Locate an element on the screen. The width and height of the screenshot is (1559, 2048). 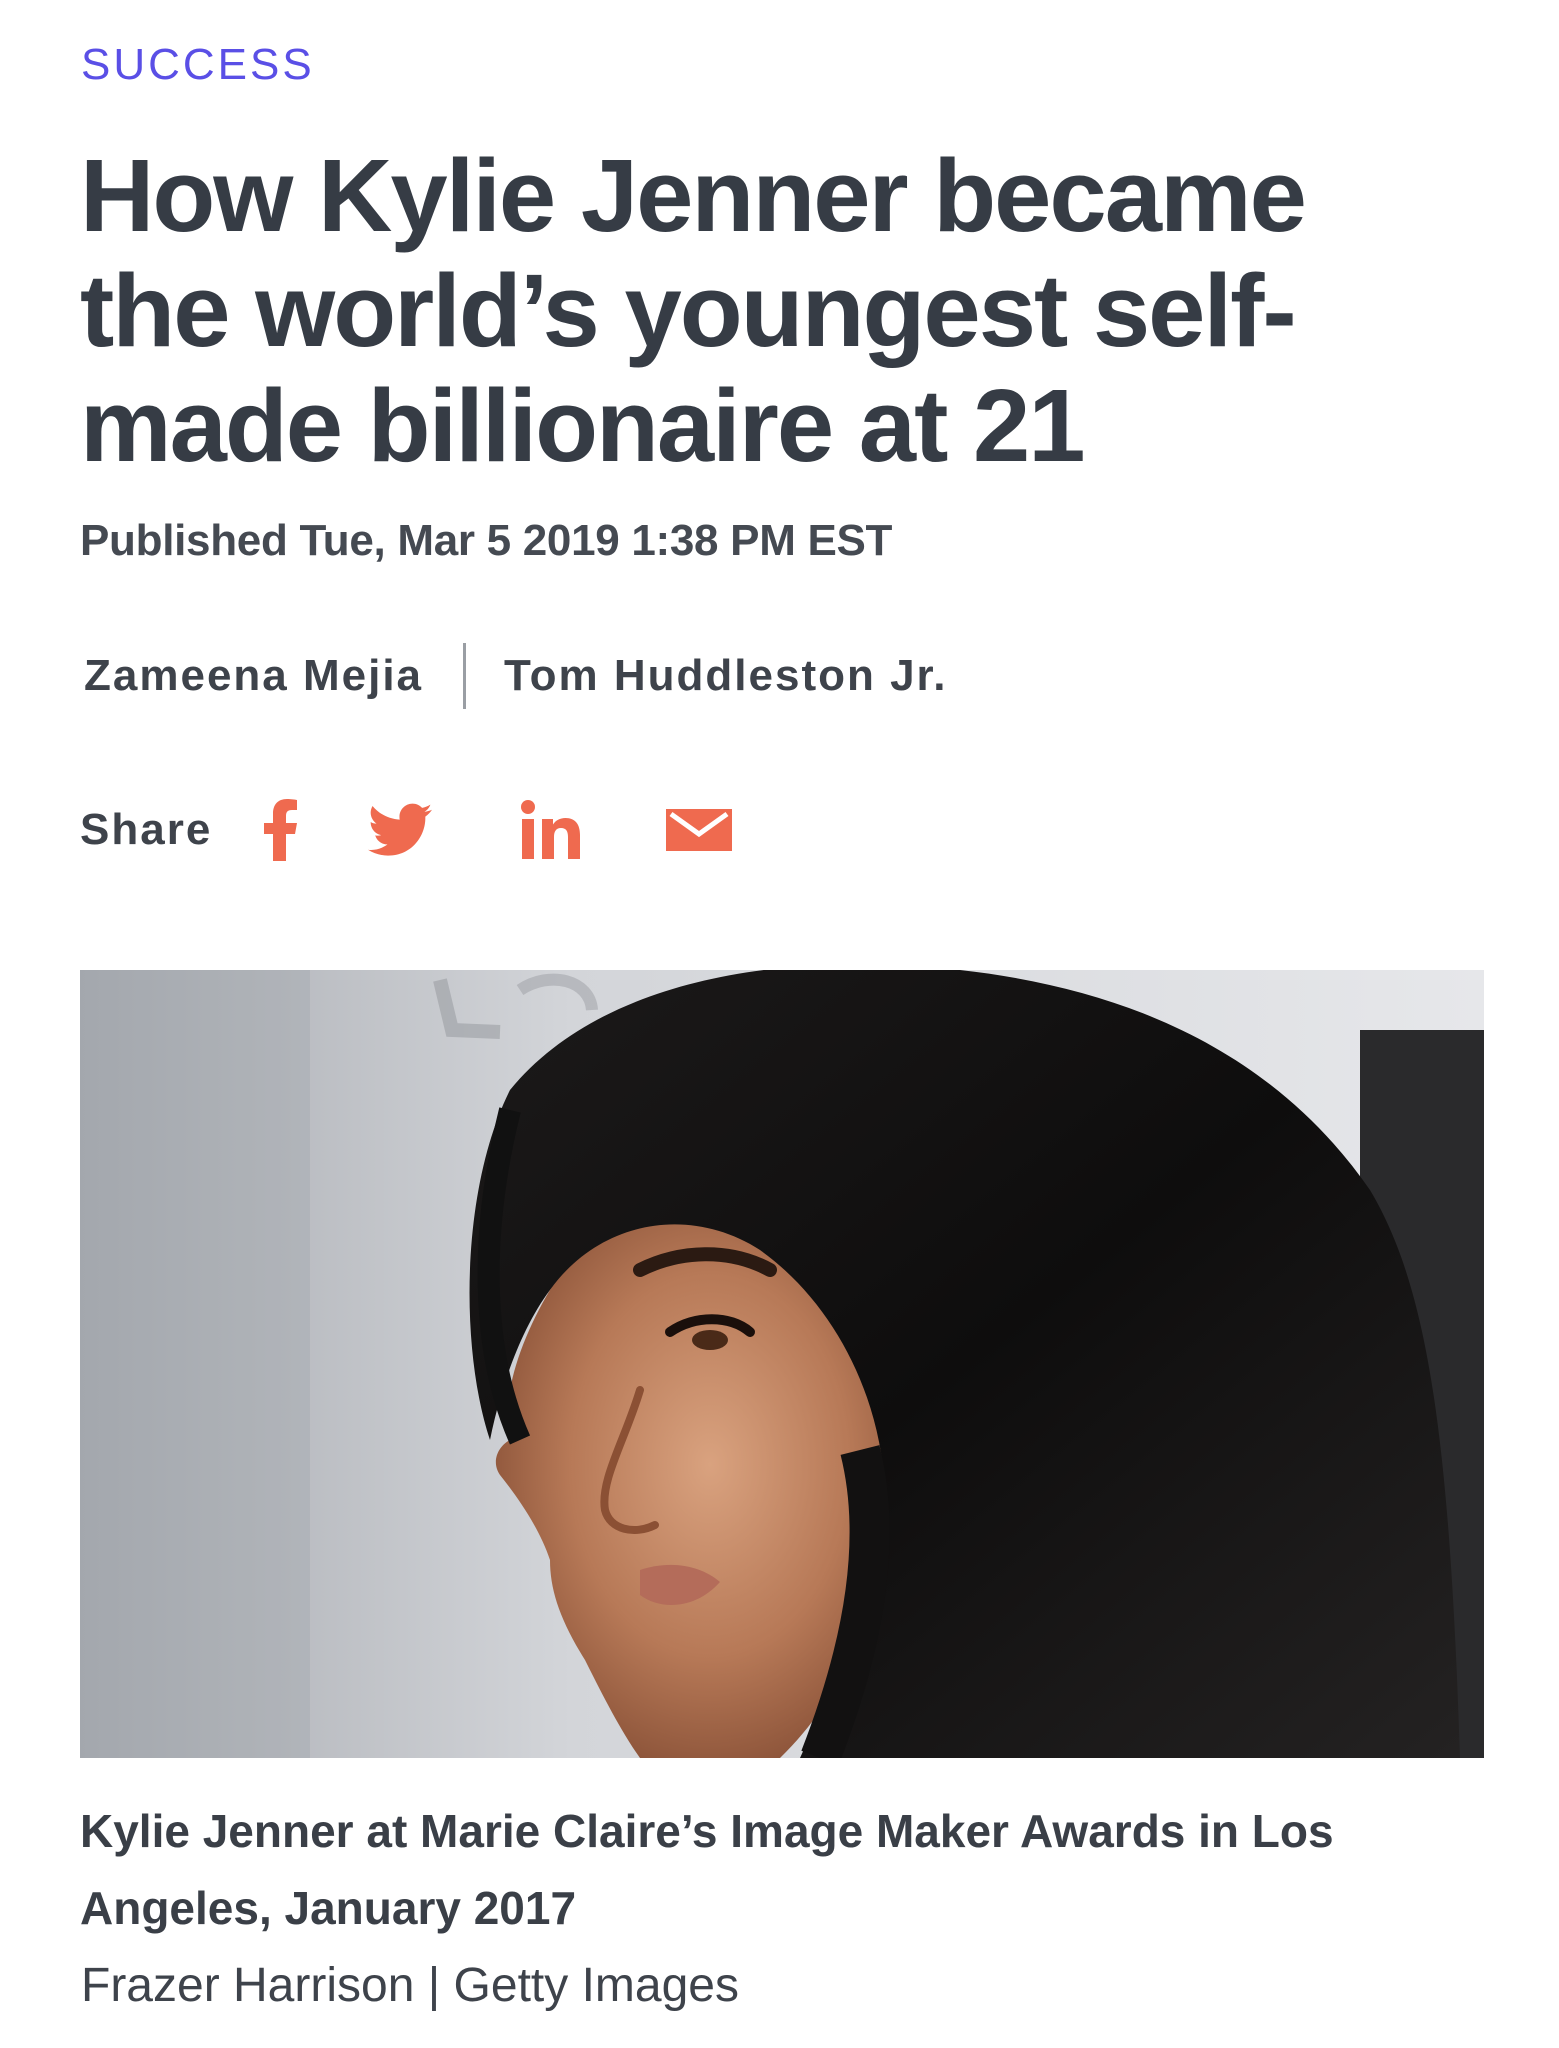
share-bar: Share is located at coordinates (406, 830).